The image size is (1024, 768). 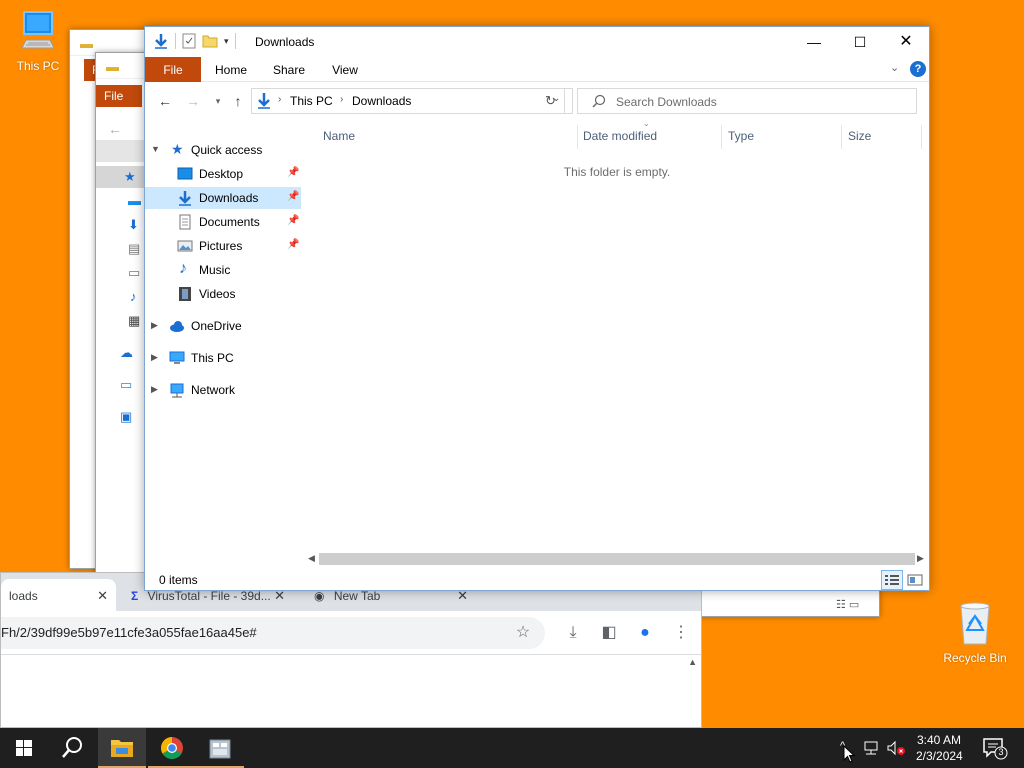 What do you see at coordinates (645, 633) in the screenshot?
I see `profile-icon: ●` at bounding box center [645, 633].